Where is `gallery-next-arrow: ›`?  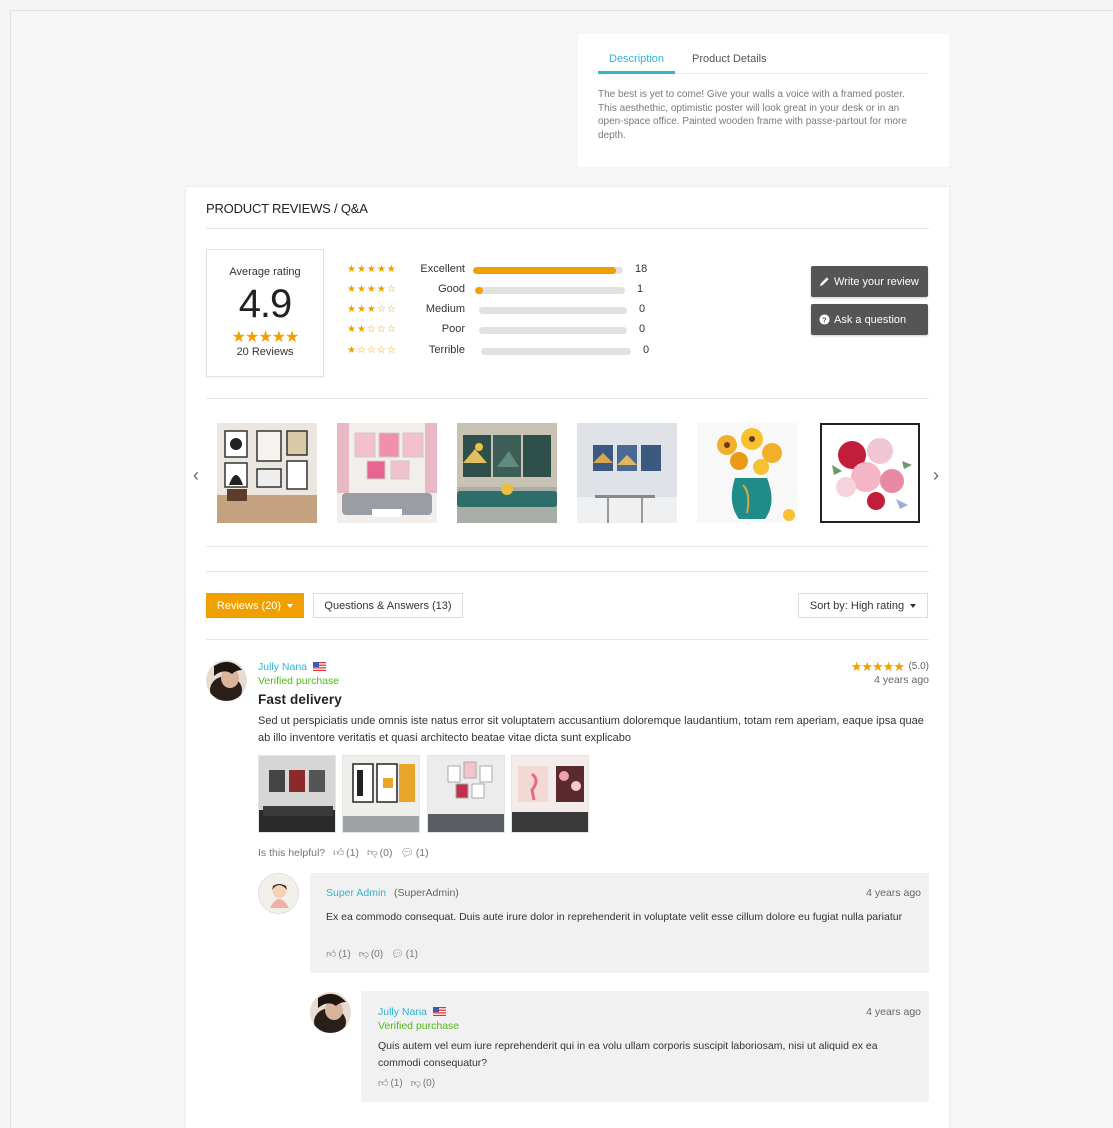 gallery-next-arrow: › is located at coordinates (936, 475).